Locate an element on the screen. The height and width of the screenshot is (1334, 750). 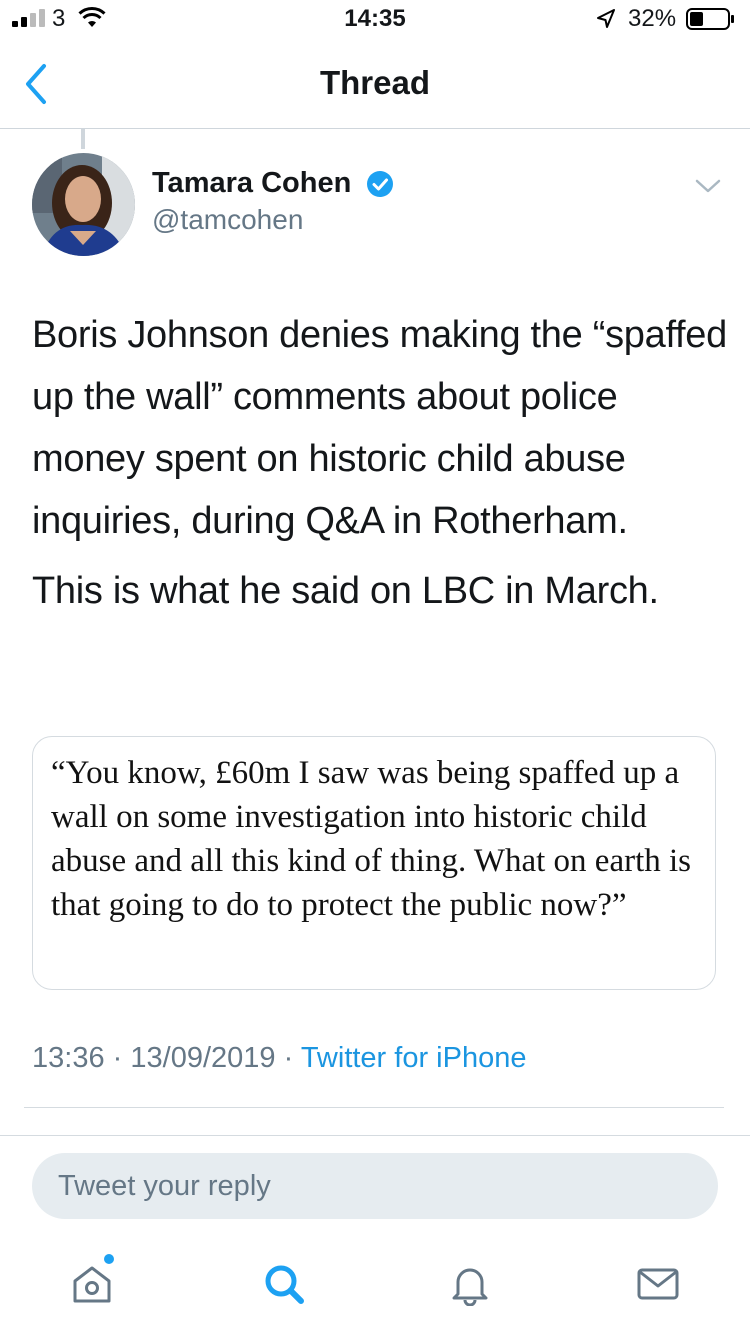
tweet-metadata: 13:36 · 13/09/2019 · Twitter for iPhone is located at coordinates (279, 1058).